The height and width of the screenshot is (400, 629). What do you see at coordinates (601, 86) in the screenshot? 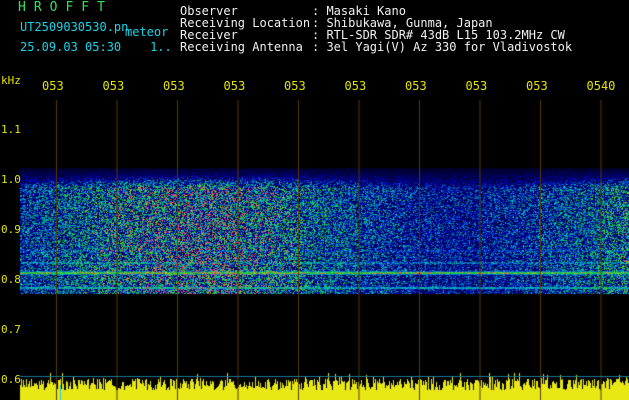
I see `x-tick-label: 0540` at bounding box center [601, 86].